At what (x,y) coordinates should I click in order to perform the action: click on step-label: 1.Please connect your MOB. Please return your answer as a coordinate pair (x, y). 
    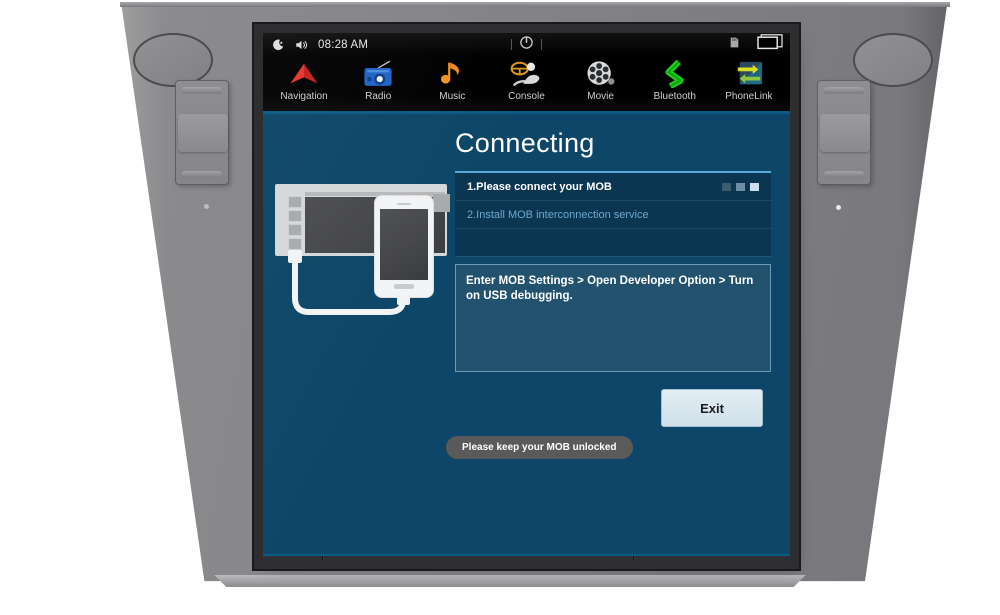
    Looking at the image, I should click on (539, 186).